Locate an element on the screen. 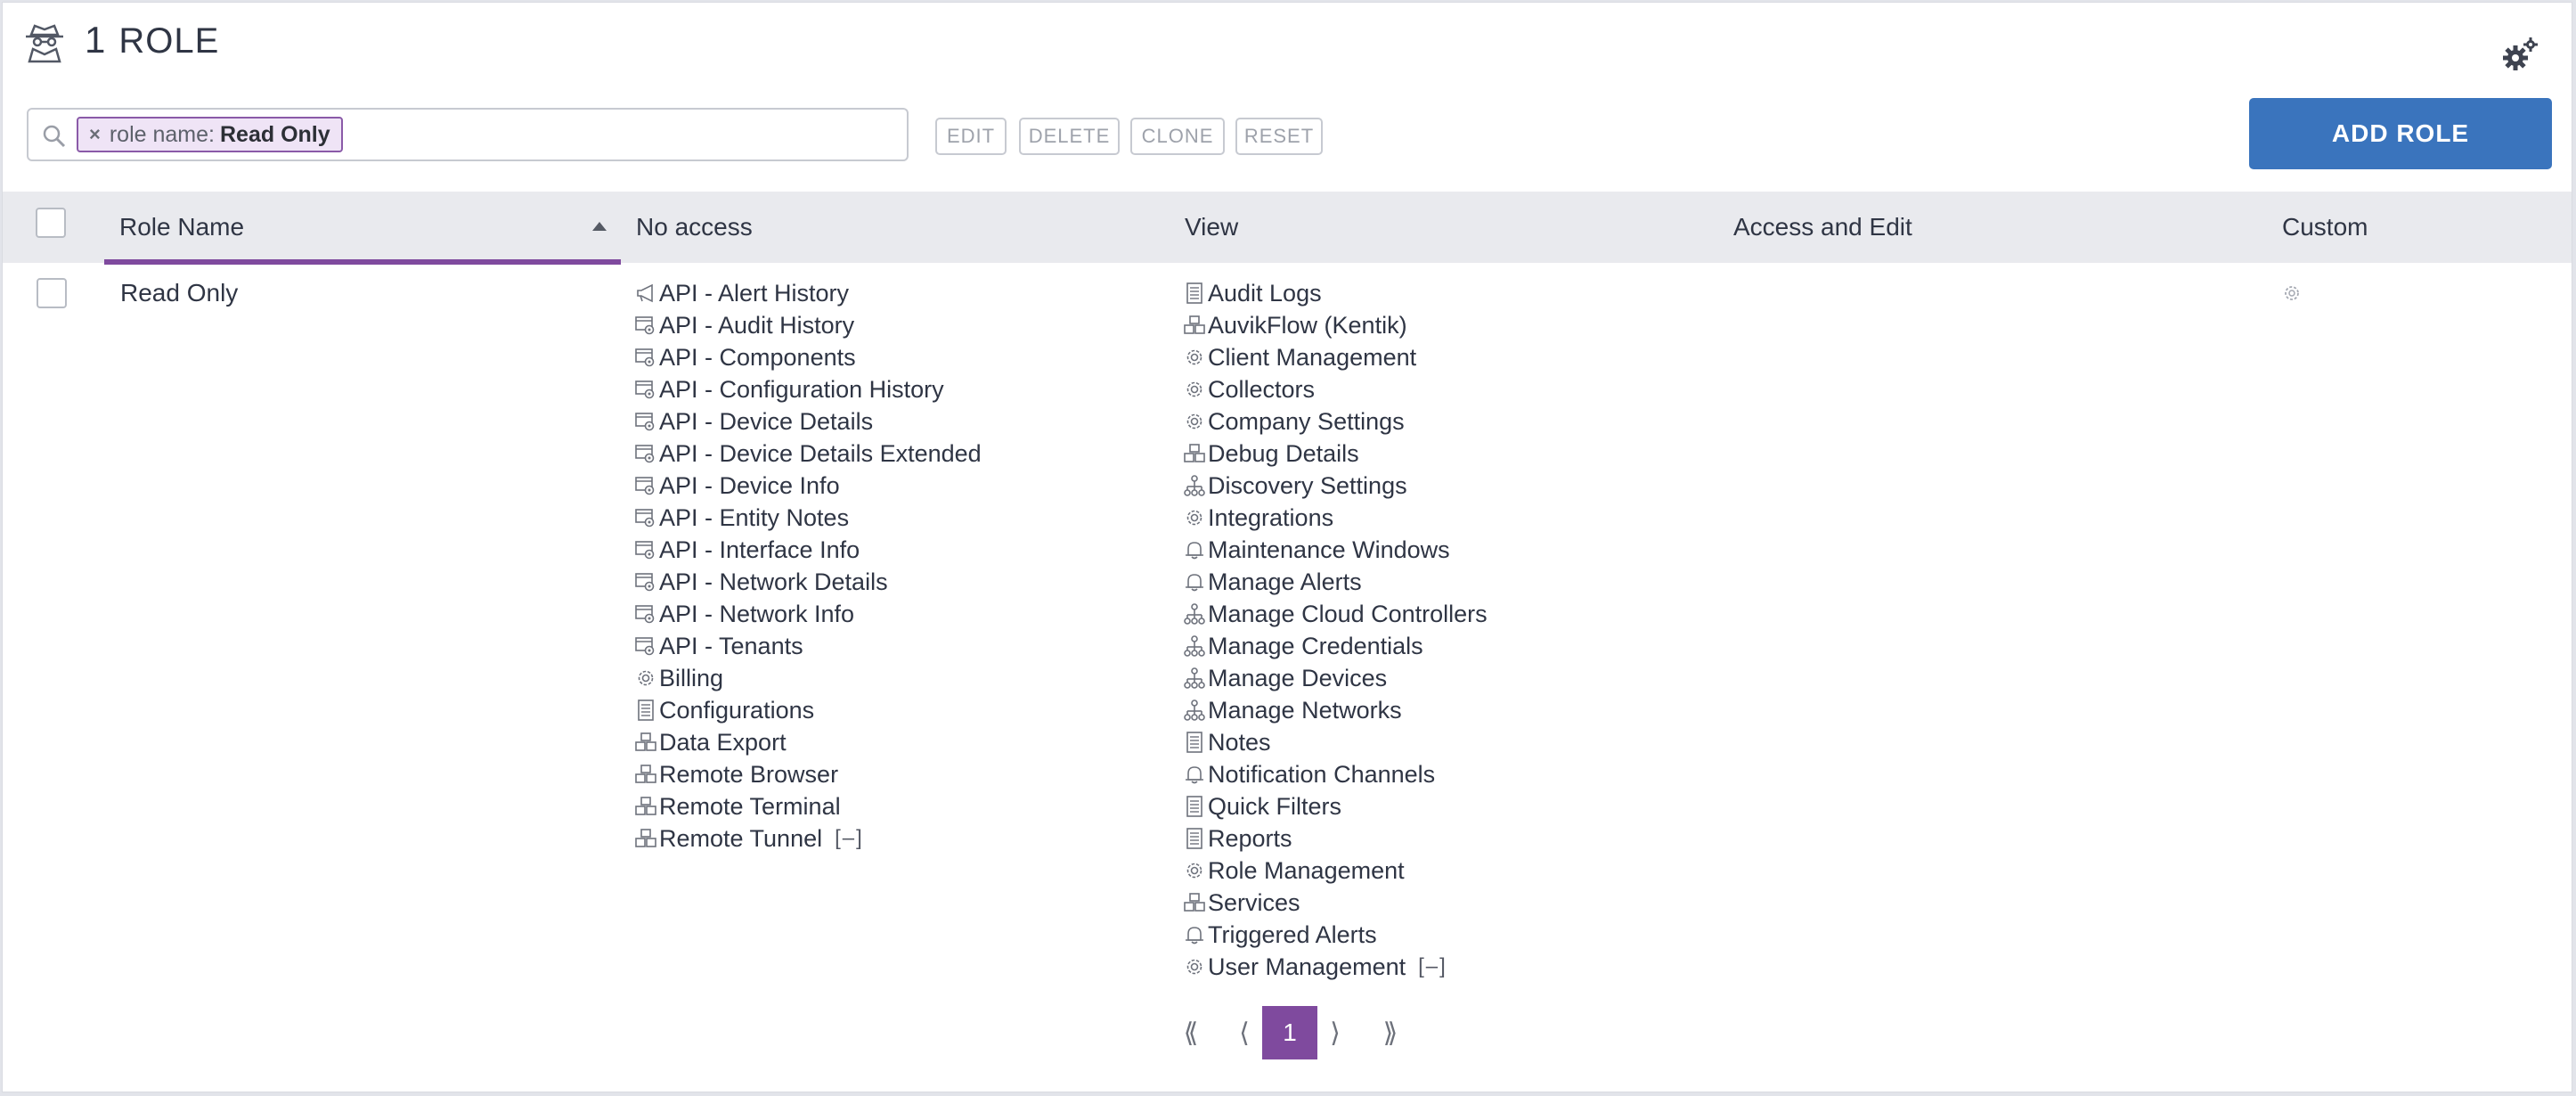  permission-label: Services is located at coordinates (1254, 903).